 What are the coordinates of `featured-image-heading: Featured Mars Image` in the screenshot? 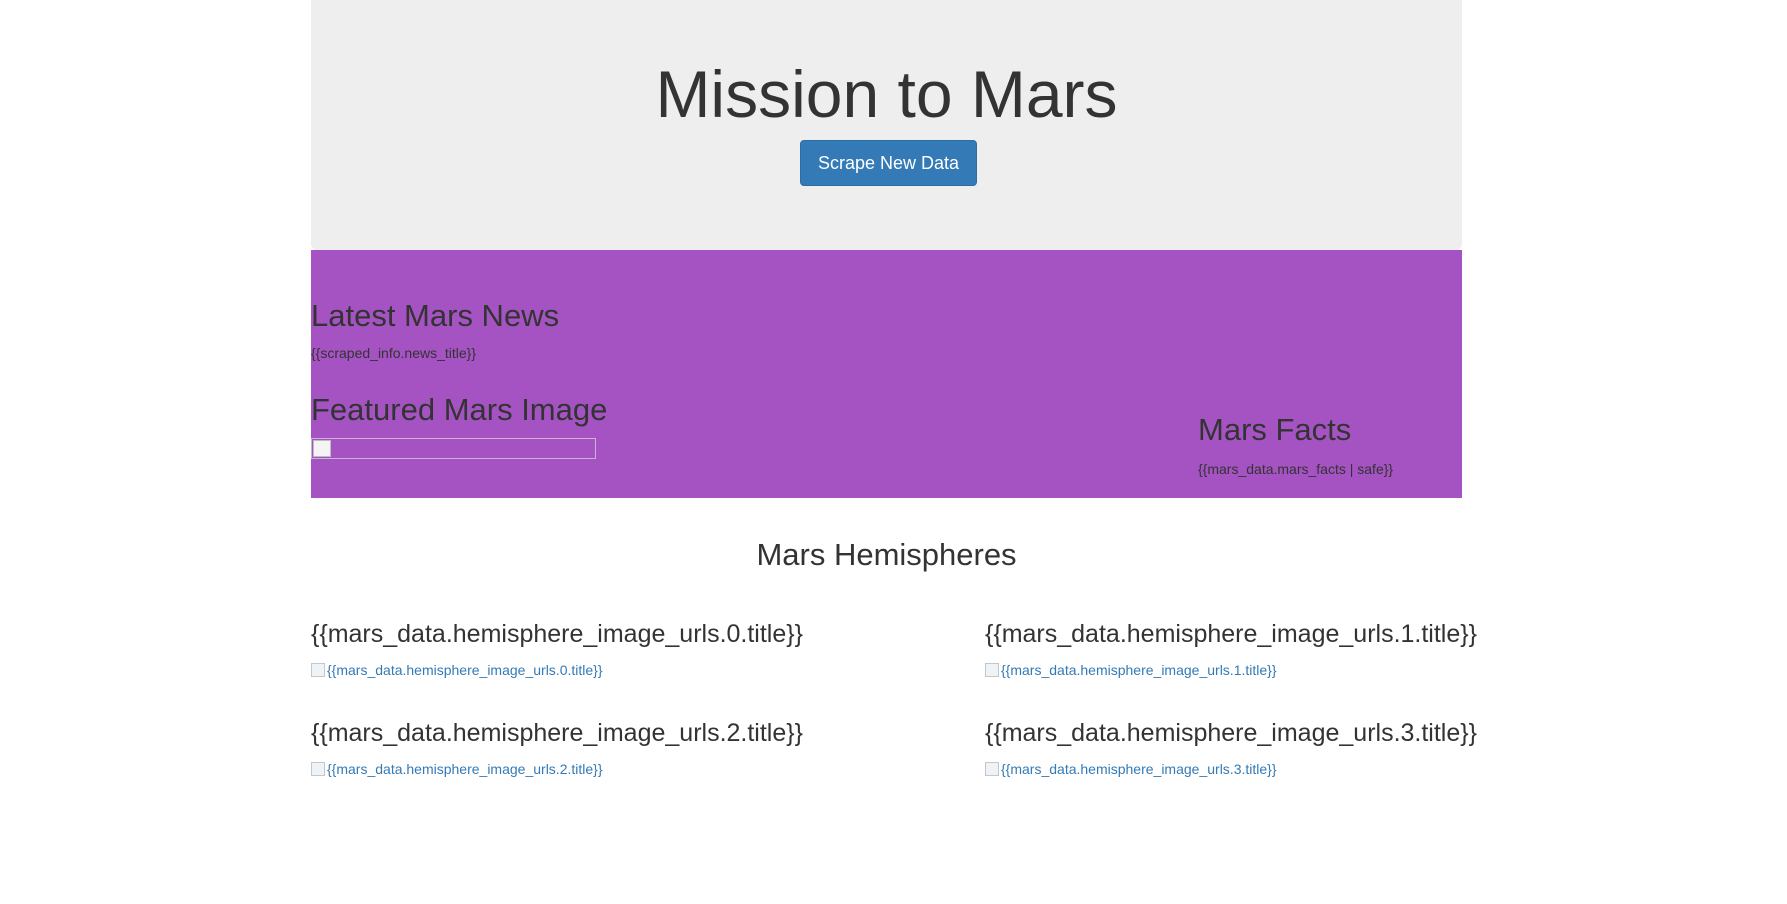 It's located at (459, 409).